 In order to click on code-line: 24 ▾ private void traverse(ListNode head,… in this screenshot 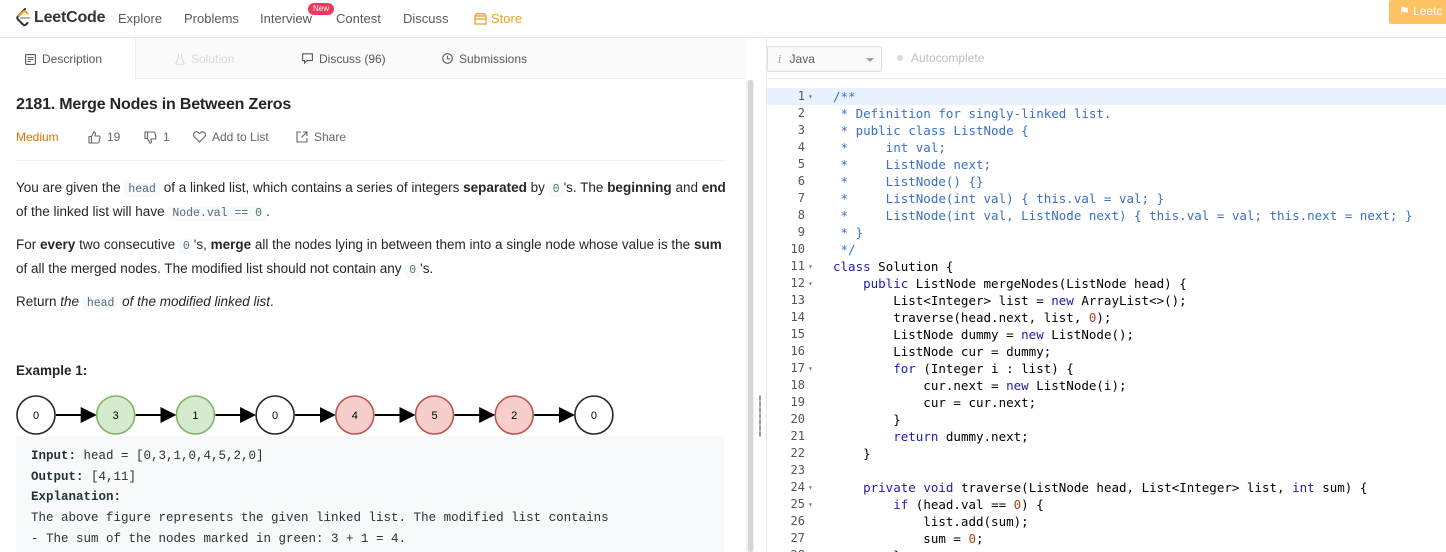, I will do `click(1106, 487)`.